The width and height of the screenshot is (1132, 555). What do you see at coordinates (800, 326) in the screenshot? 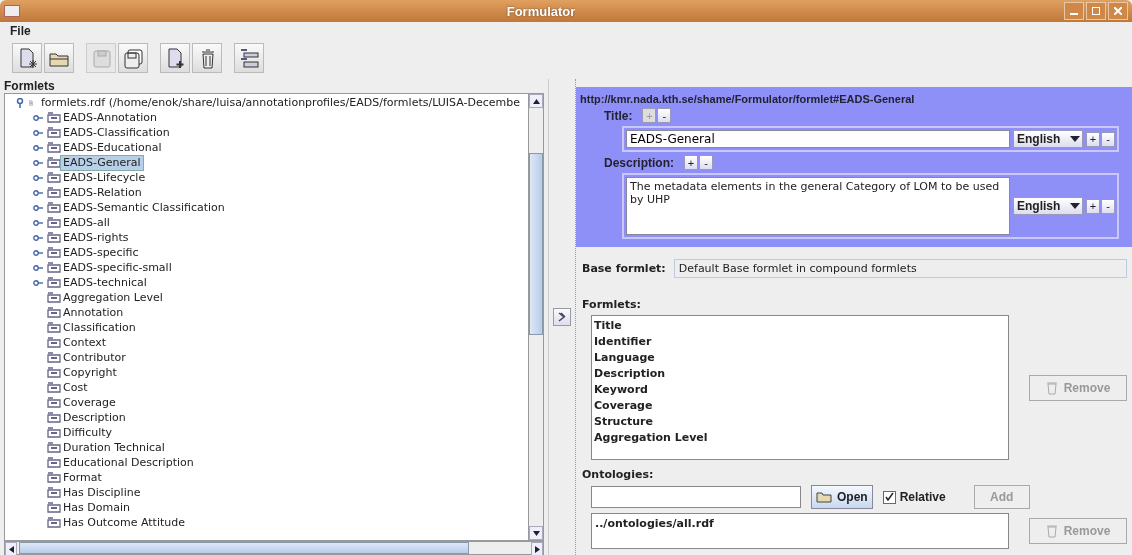
I see `list-item: Title` at bounding box center [800, 326].